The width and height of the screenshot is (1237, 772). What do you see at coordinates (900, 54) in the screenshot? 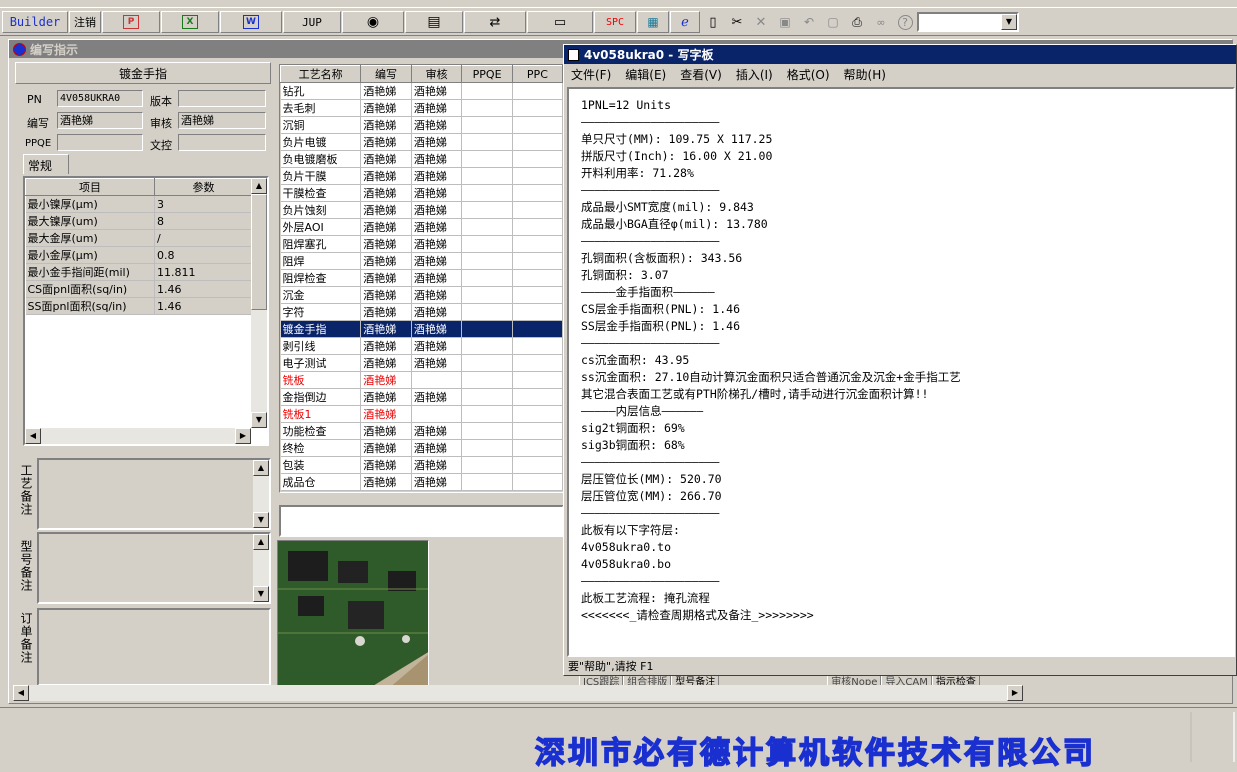
I see `wordpad-titlebar: 4v058ukra0 - 写字板` at bounding box center [900, 54].